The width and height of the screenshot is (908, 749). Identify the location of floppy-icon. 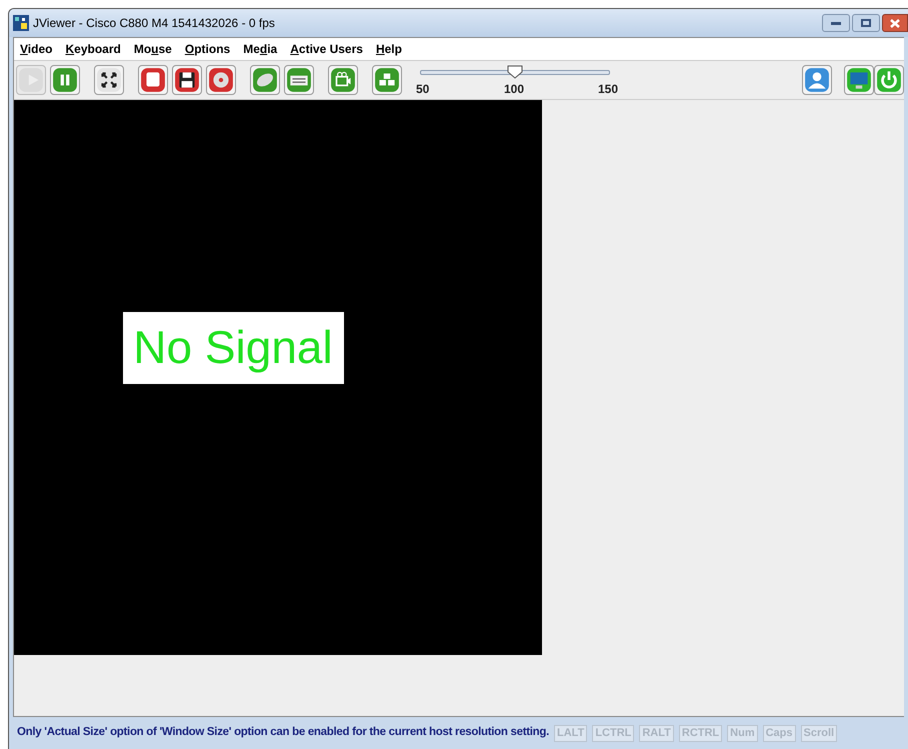
(187, 80).